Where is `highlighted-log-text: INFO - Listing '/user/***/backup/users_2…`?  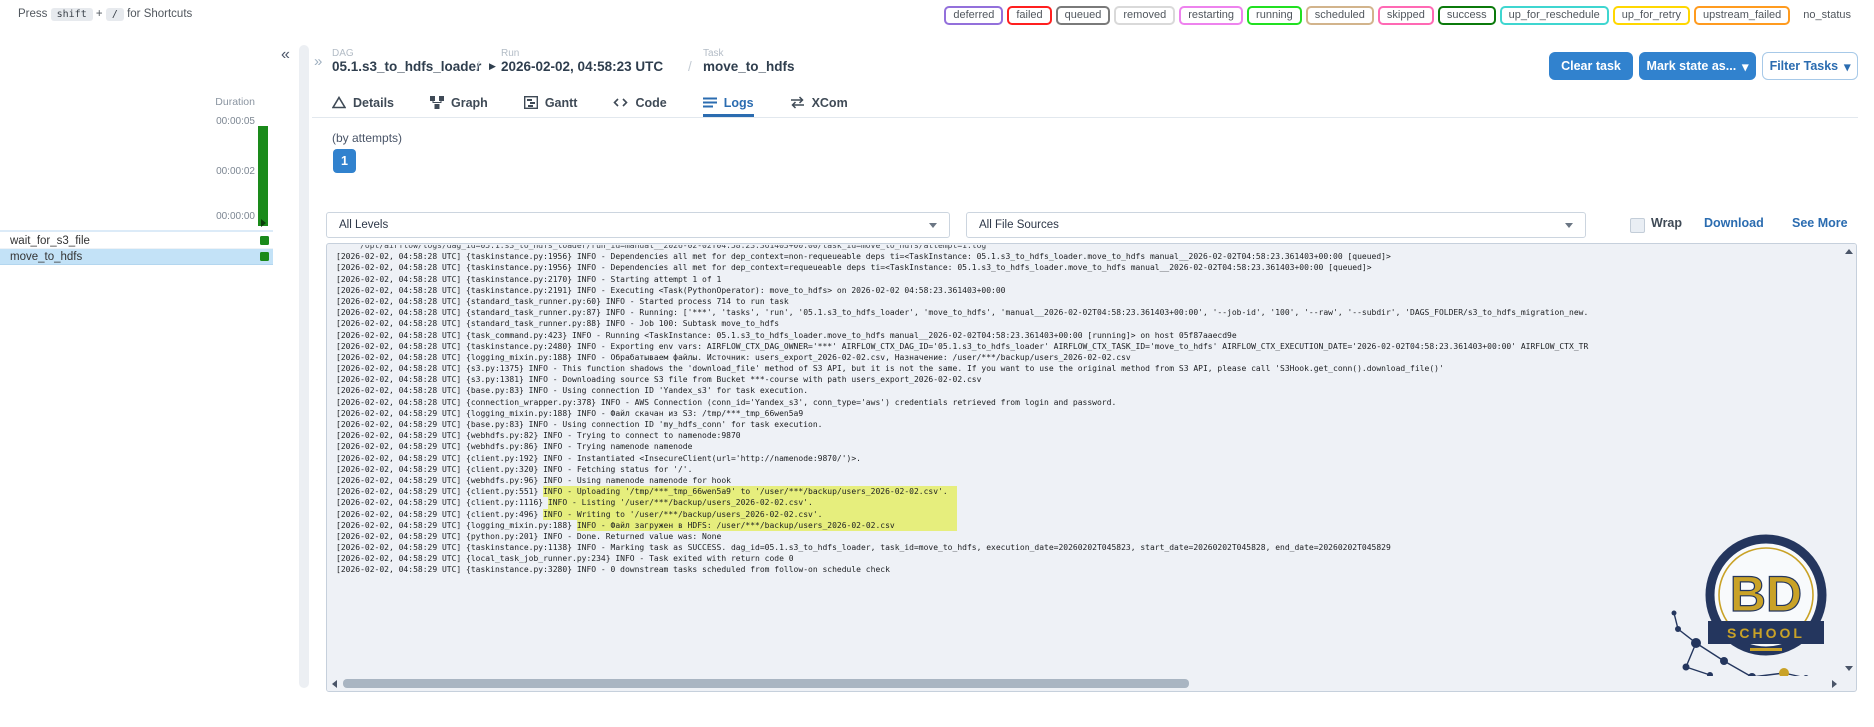 highlighted-log-text: INFO - Listing '/user/***/backup/users_2… is located at coordinates (752, 503).